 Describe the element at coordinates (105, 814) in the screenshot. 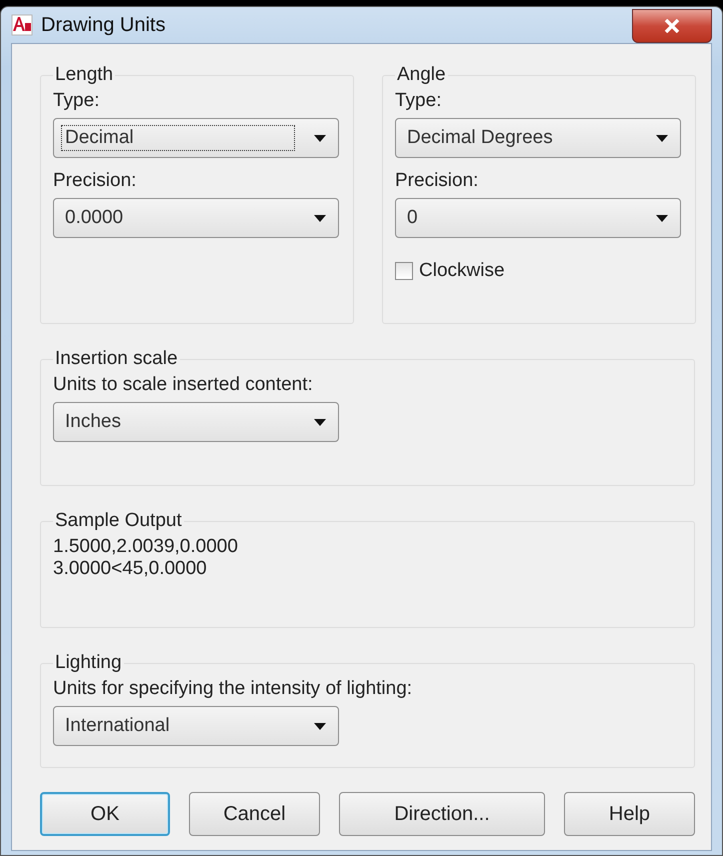

I see `dialog-button: OK` at that location.